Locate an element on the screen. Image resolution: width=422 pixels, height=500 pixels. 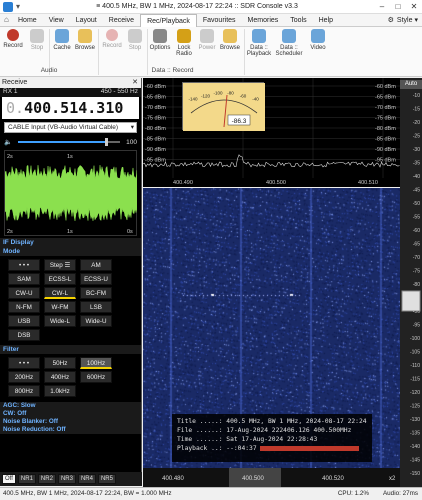
input-select: CABLE Input (VB-Audio Virtual Cable) ▾ is located at coordinates (70, 127).